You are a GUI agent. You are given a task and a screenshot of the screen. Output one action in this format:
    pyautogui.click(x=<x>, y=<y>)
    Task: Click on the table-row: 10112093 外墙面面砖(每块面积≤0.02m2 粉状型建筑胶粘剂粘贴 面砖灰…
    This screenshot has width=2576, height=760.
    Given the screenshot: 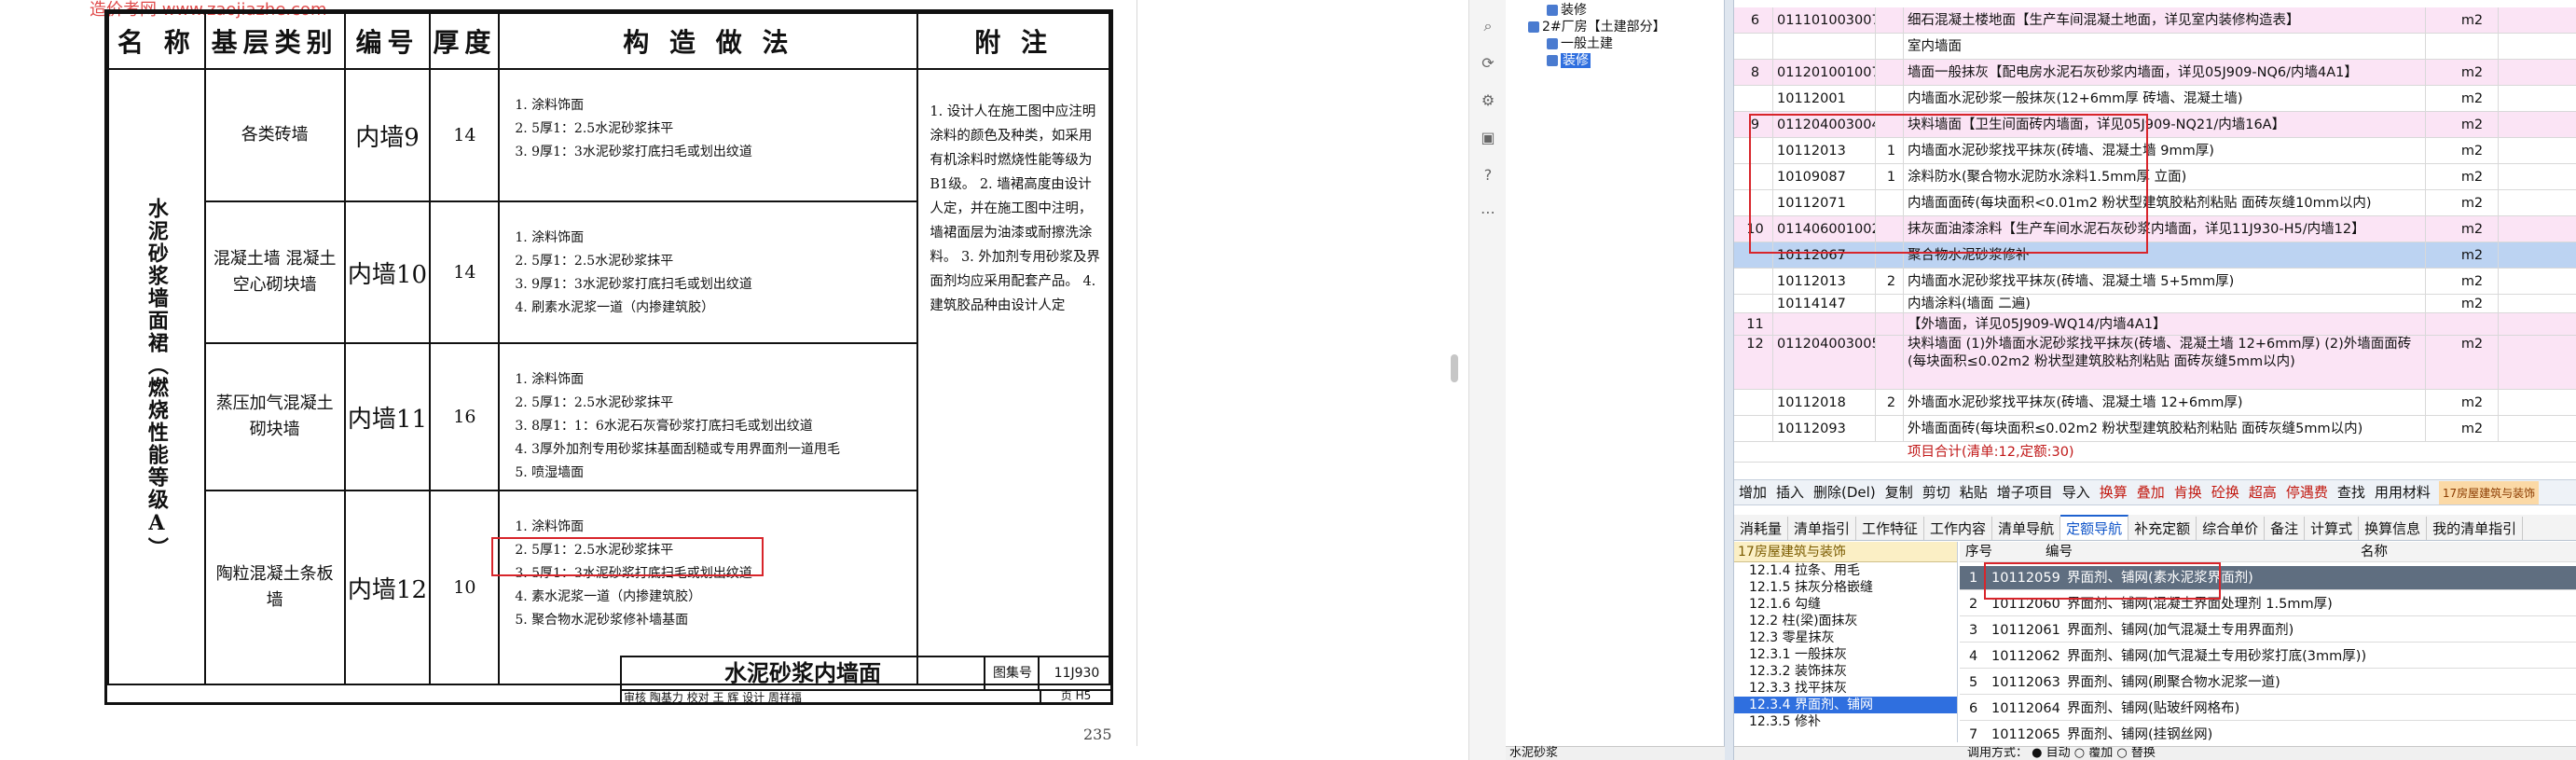 What is the action you would take?
    pyautogui.click(x=2155, y=429)
    